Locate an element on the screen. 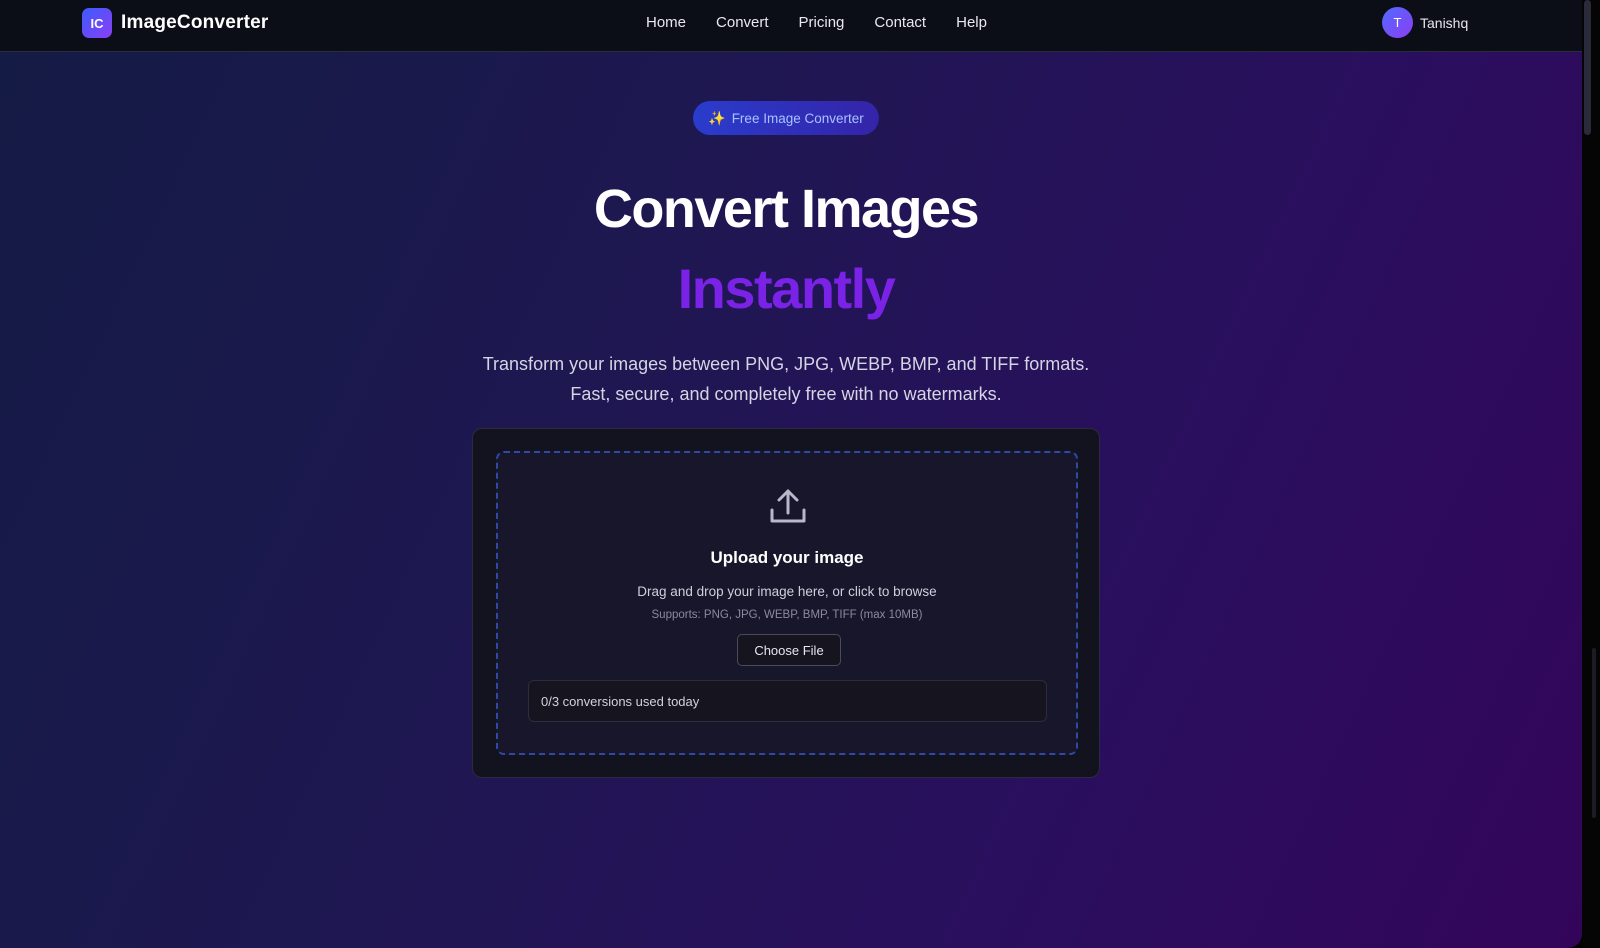  brand-link: IC ImageConverter is located at coordinates (175, 23).